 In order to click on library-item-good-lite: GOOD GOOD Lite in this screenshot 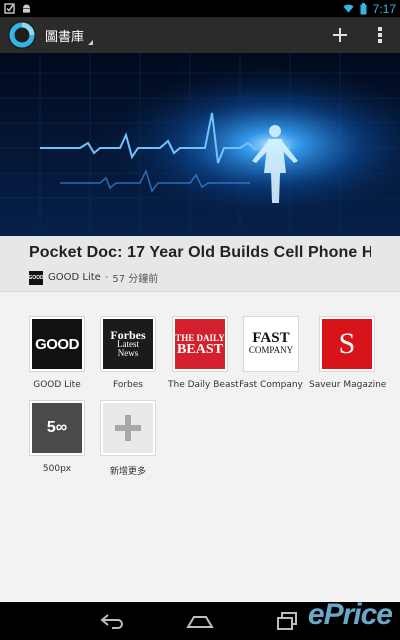, I will do `click(57, 353)`.